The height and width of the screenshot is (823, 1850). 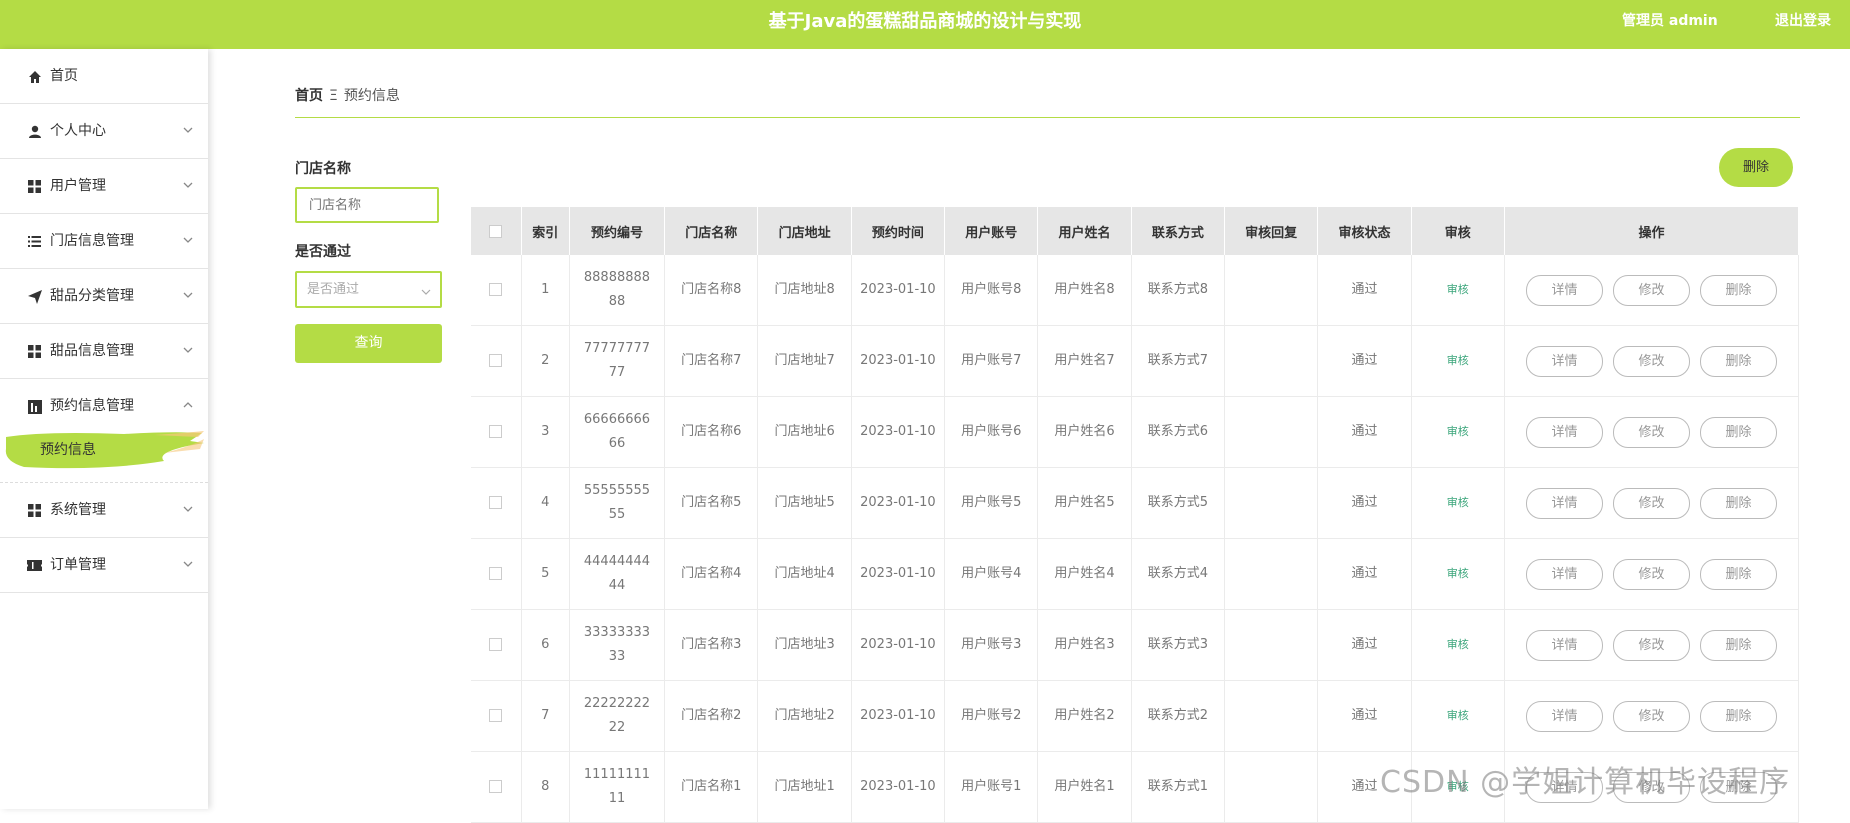 What do you see at coordinates (711, 645) in the screenshot?
I see `cell-store-name: 门店名称3` at bounding box center [711, 645].